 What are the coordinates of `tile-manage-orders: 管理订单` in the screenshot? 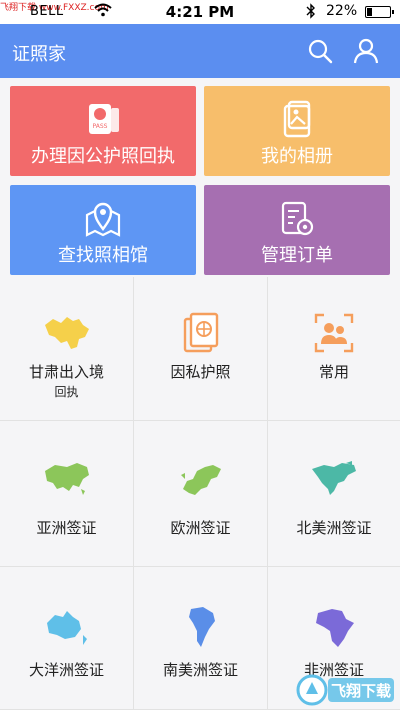 It's located at (297, 230).